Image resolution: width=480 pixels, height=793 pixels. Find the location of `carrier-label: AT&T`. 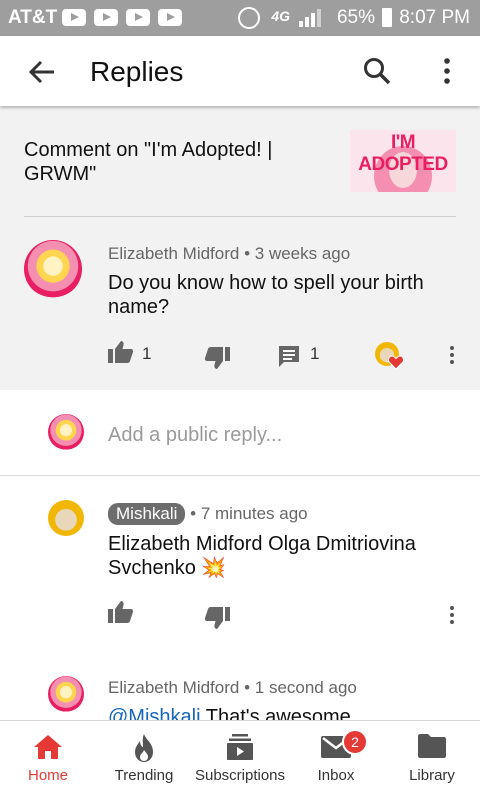

carrier-label: AT&T is located at coordinates (33, 17).